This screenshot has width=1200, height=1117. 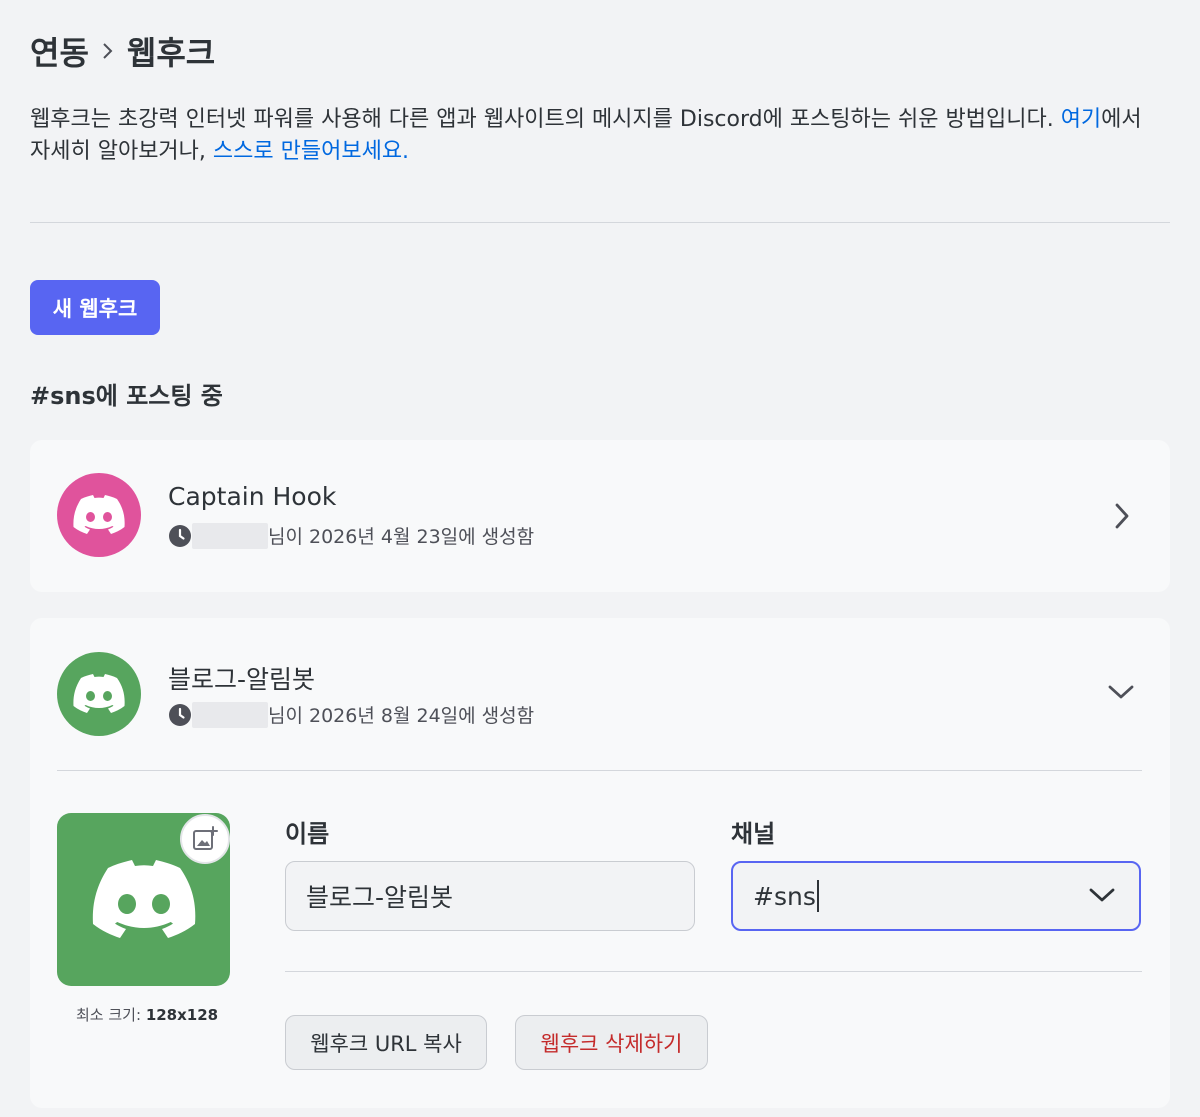 I want to click on webhook-name: Captain Hook, so click(x=252, y=496).